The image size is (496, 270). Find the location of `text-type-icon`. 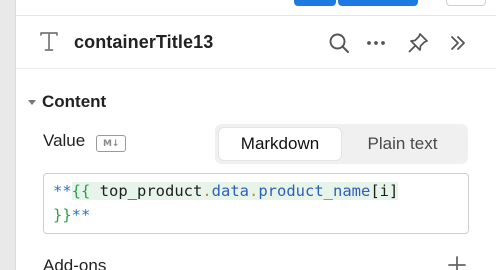

text-type-icon is located at coordinates (49, 42).